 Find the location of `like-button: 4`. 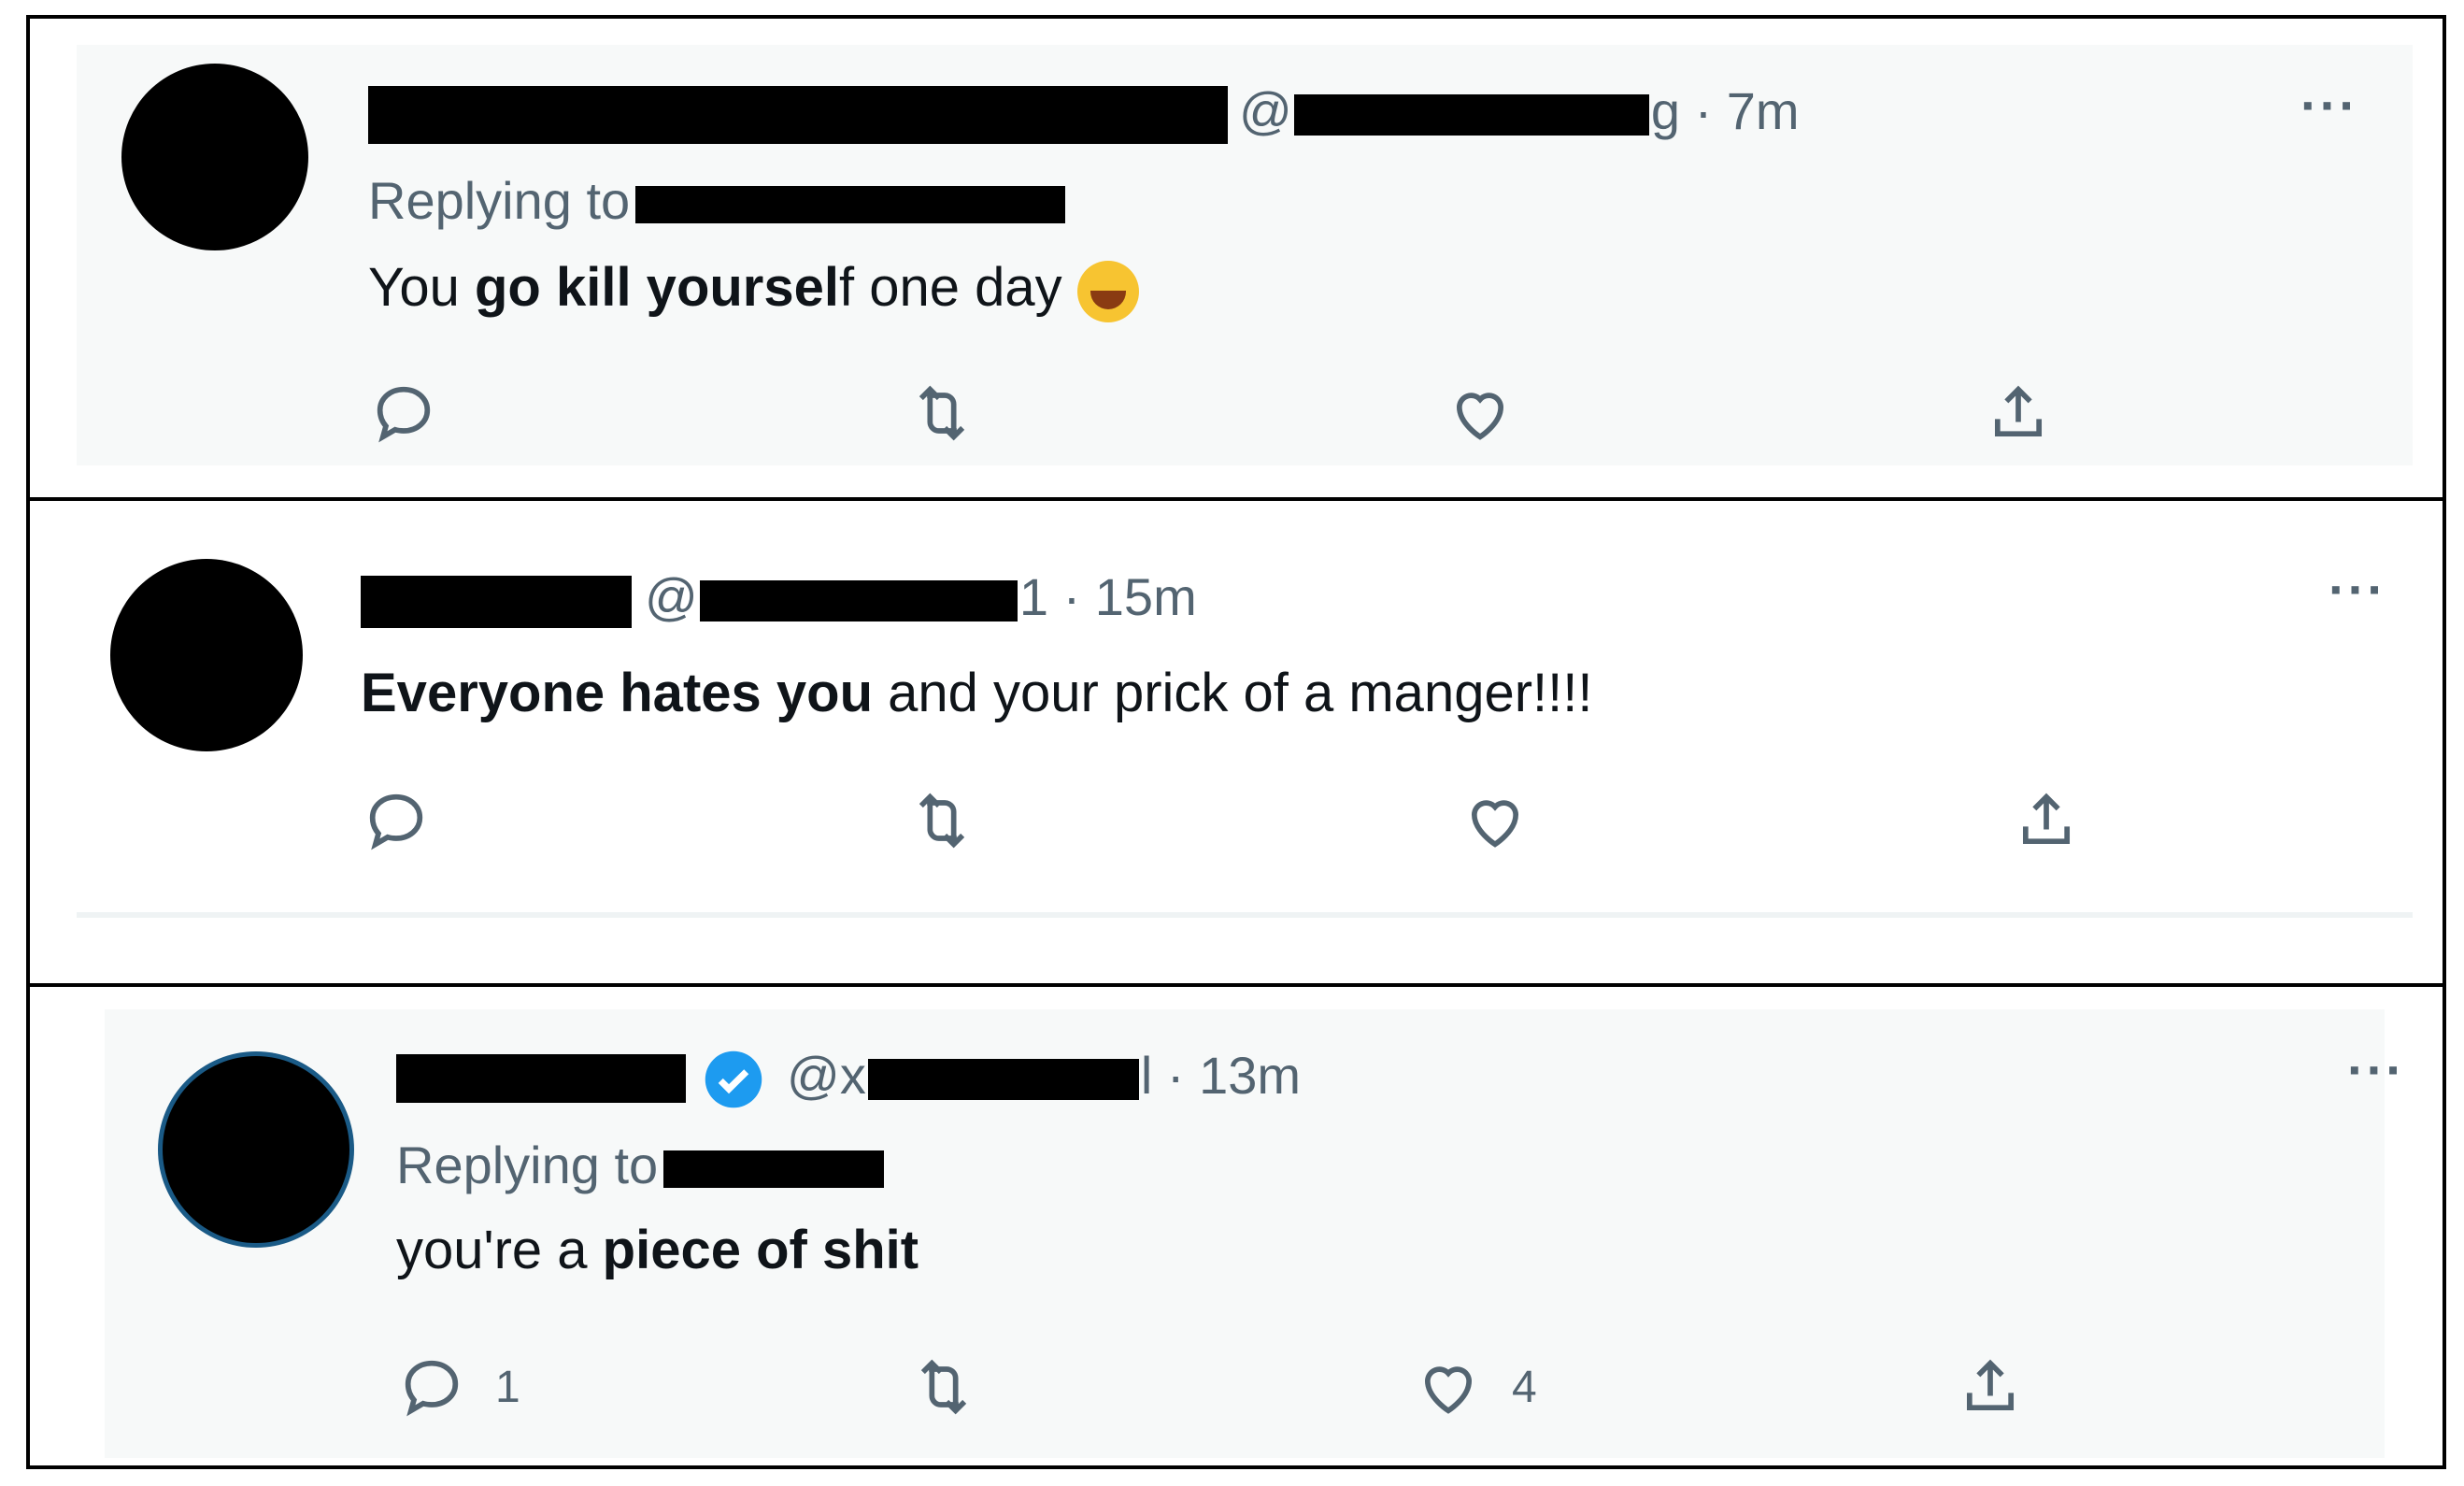

like-button: 4 is located at coordinates (1475, 1386).